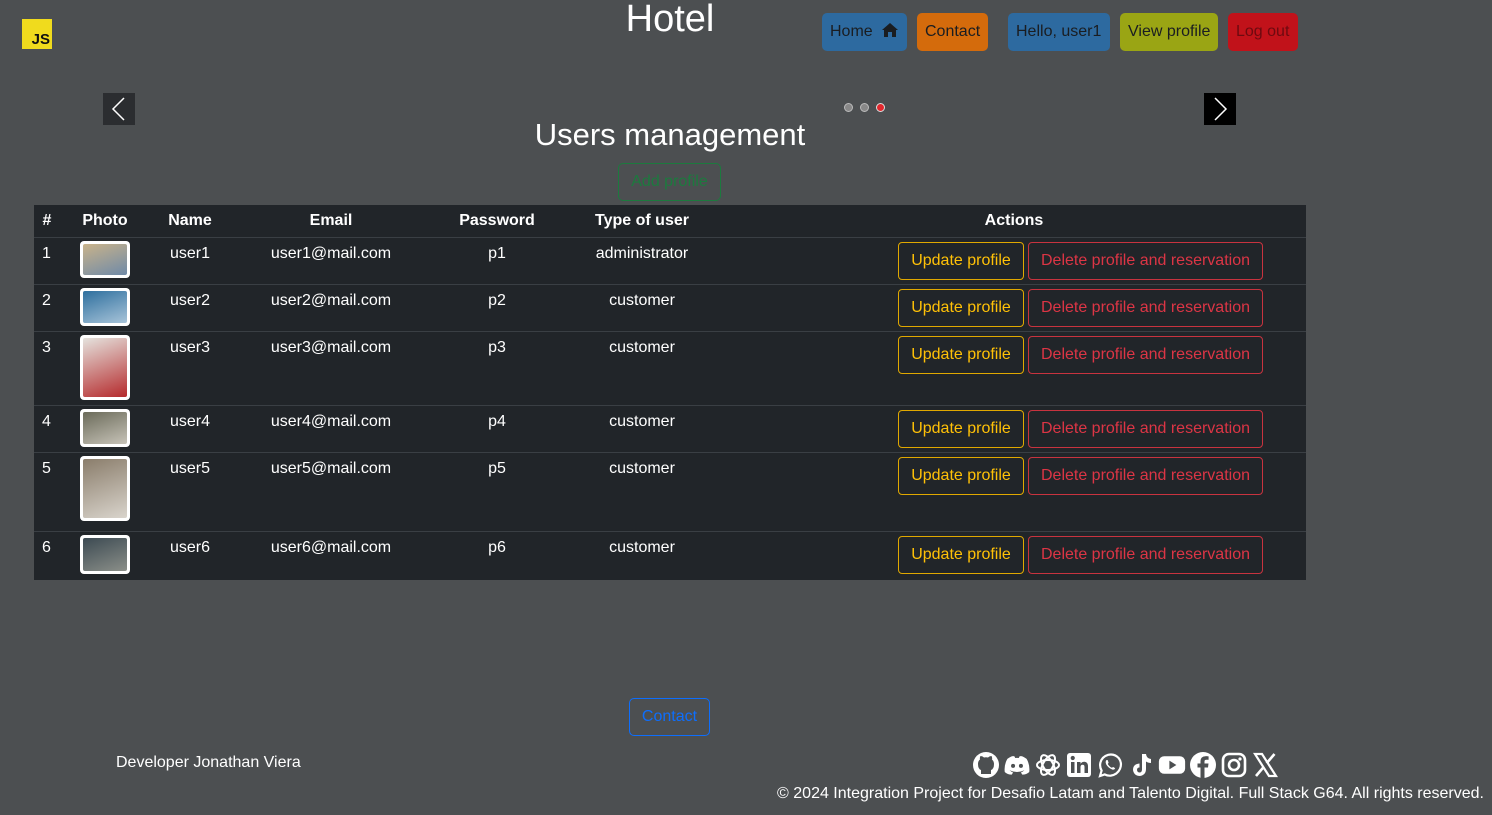 This screenshot has width=1492, height=815. Describe the element at coordinates (190, 492) in the screenshot. I see `user-name: user5` at that location.